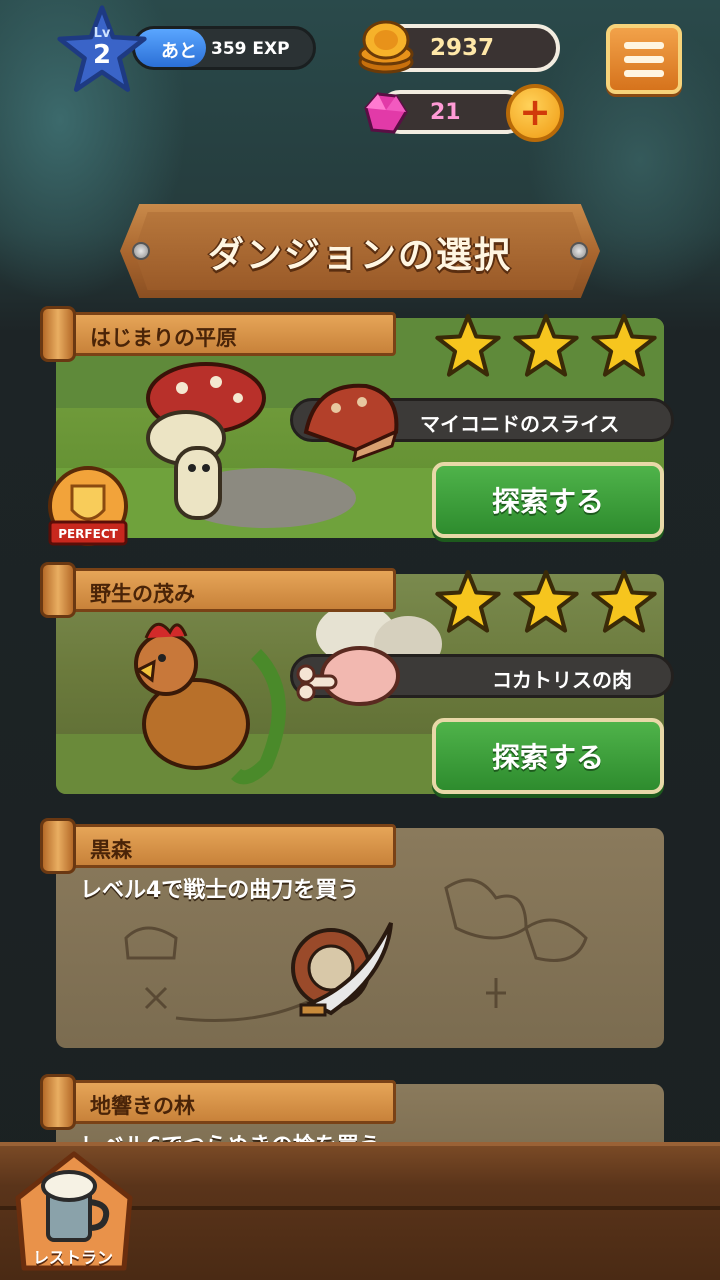  What do you see at coordinates (562, 680) in the screenshot?
I see `reward-item-name: コカトリスの肉` at bounding box center [562, 680].